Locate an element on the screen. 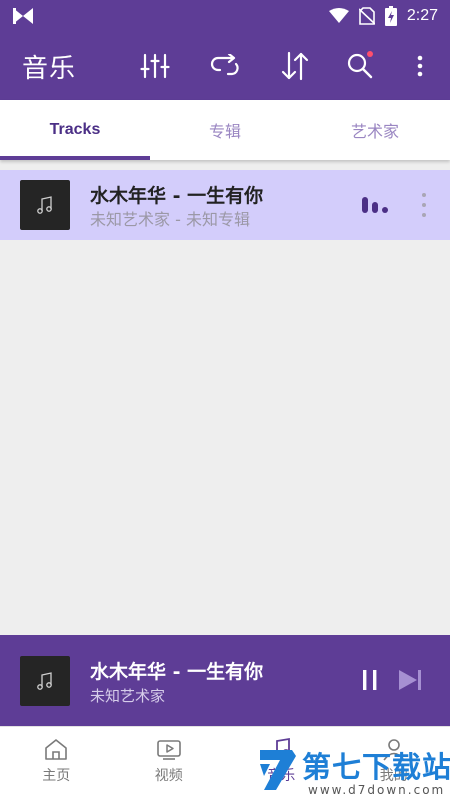 Image resolution: width=450 pixels, height=800 pixels. video-icon is located at coordinates (168, 750).